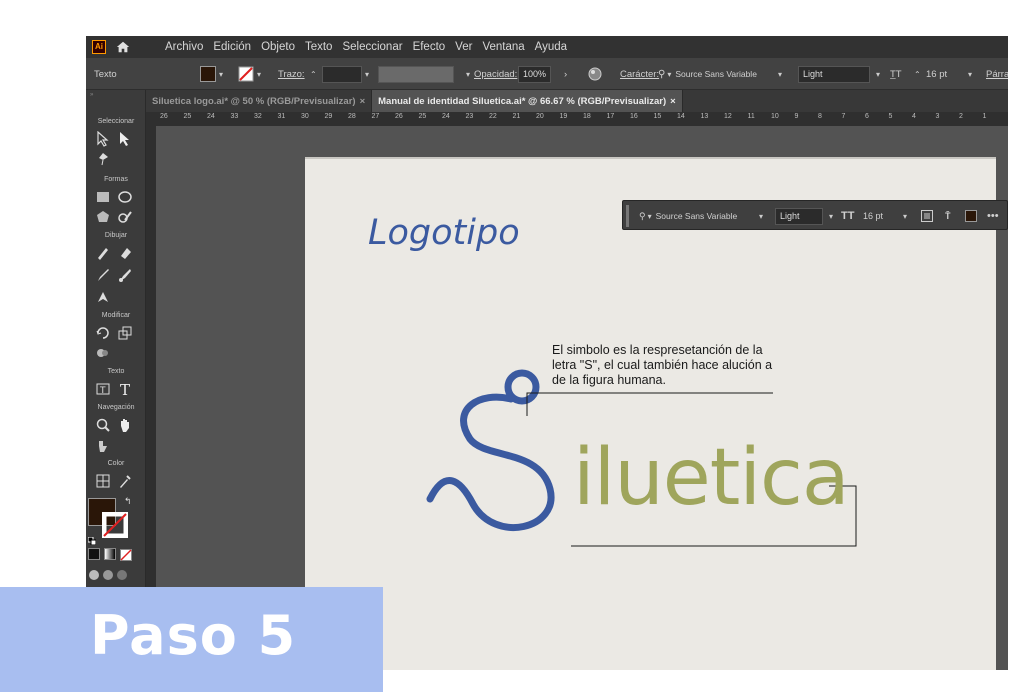 This screenshot has height=692, width=1028. I want to click on scale-tool-icon, so click(125, 333).